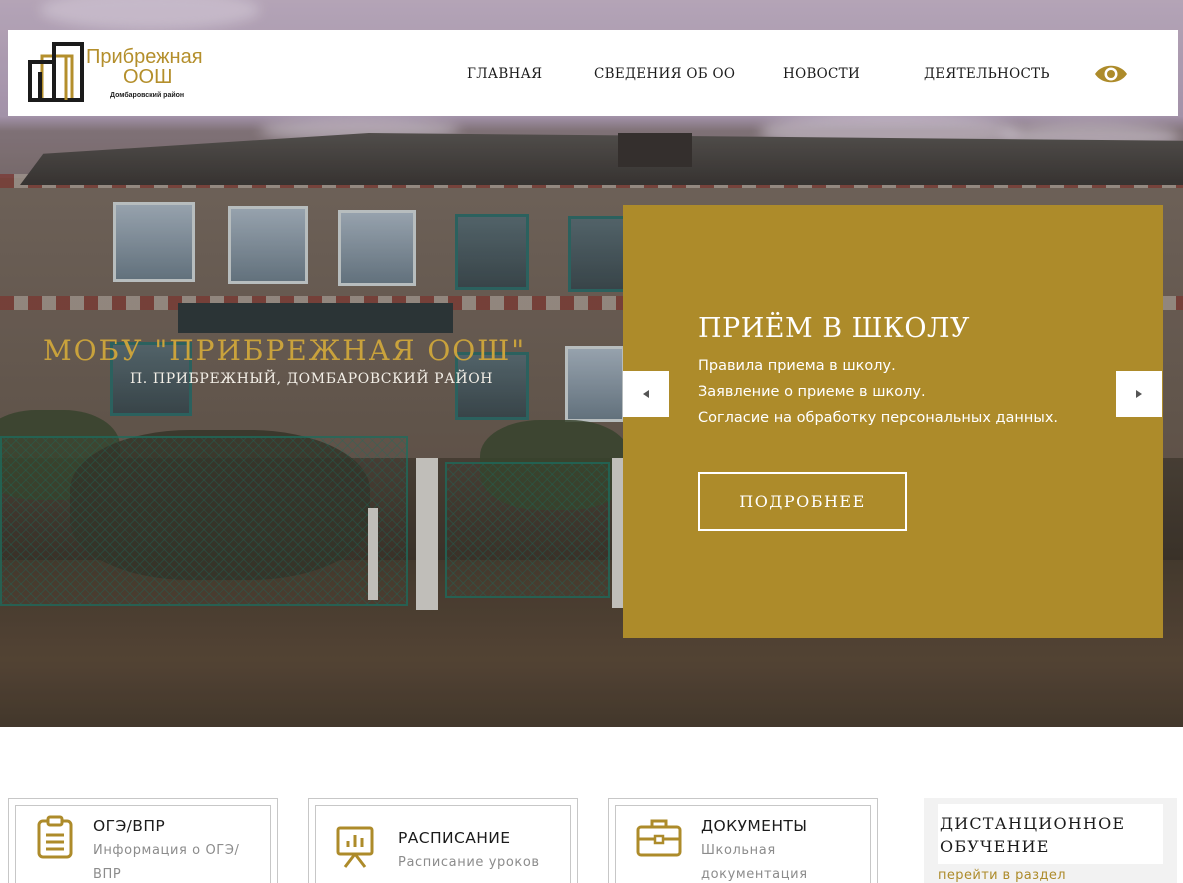 This screenshot has width=1183, height=883. Describe the element at coordinates (143, 840) in the screenshot. I see `card-oge: ОГЭ/ВПР Информация о ОГЭ/ВПР` at that location.